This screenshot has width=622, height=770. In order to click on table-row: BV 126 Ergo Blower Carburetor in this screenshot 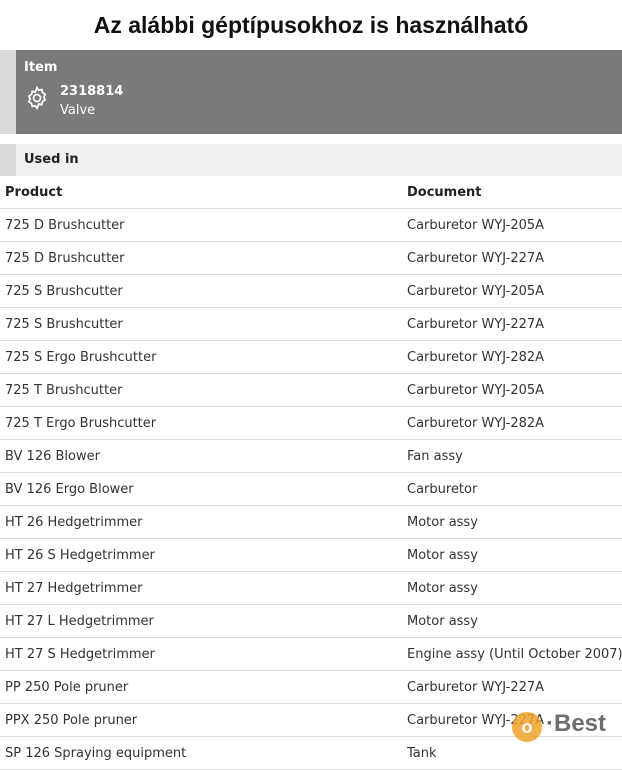, I will do `click(311, 489)`.